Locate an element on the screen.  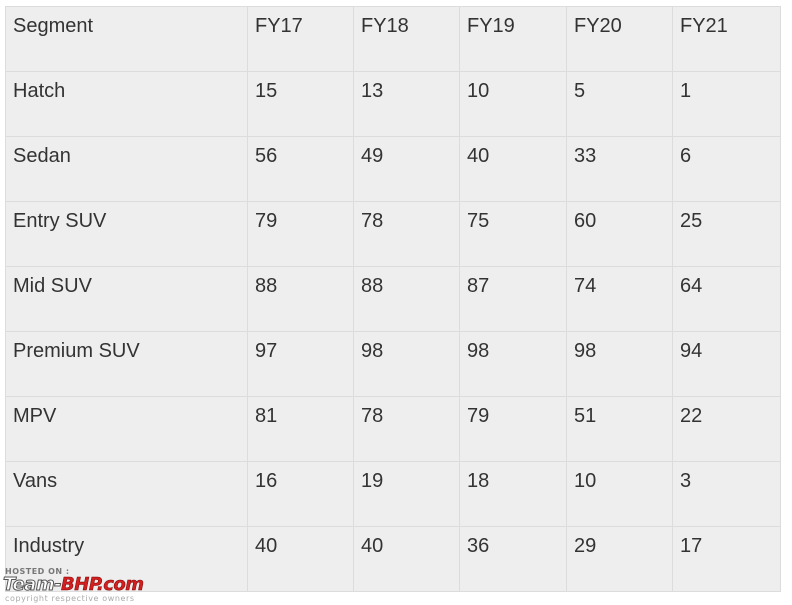
table-row: Hatch 15 13 10 5 1 is located at coordinates (393, 104).